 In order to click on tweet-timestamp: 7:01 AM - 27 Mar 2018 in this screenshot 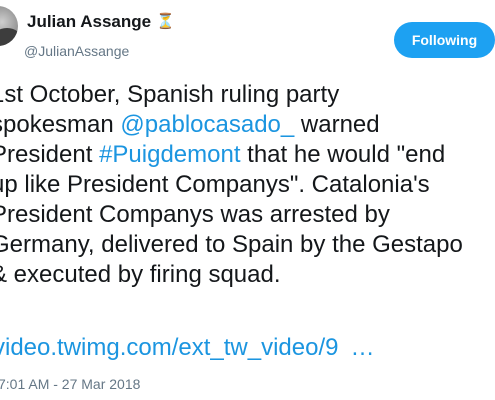, I will do `click(70, 384)`.